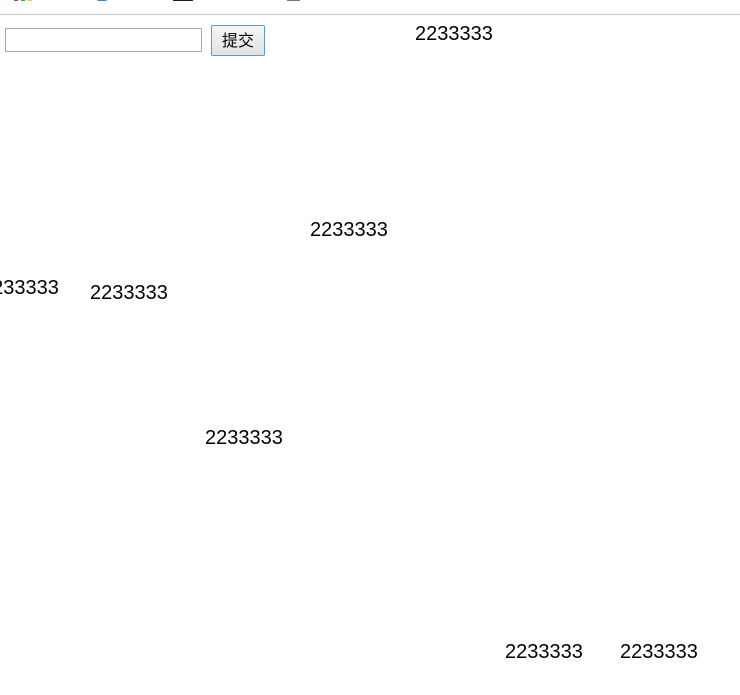  What do you see at coordinates (23, 0) in the screenshot?
I see `apps-icon` at bounding box center [23, 0].